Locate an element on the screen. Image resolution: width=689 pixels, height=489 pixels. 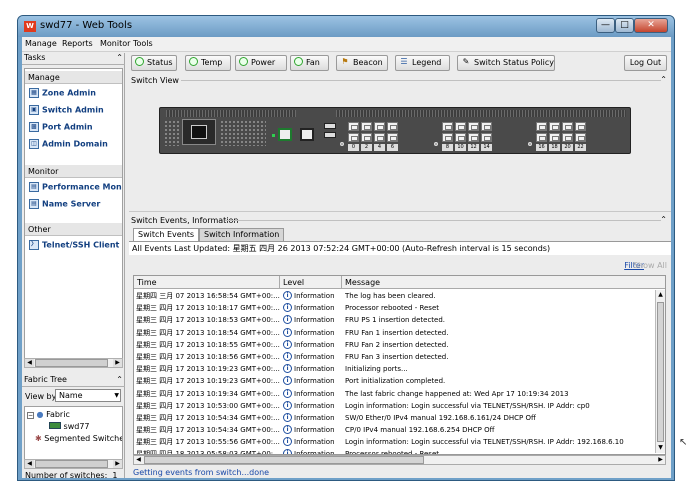
table-hscroll-thumb is located at coordinates (284, 460).